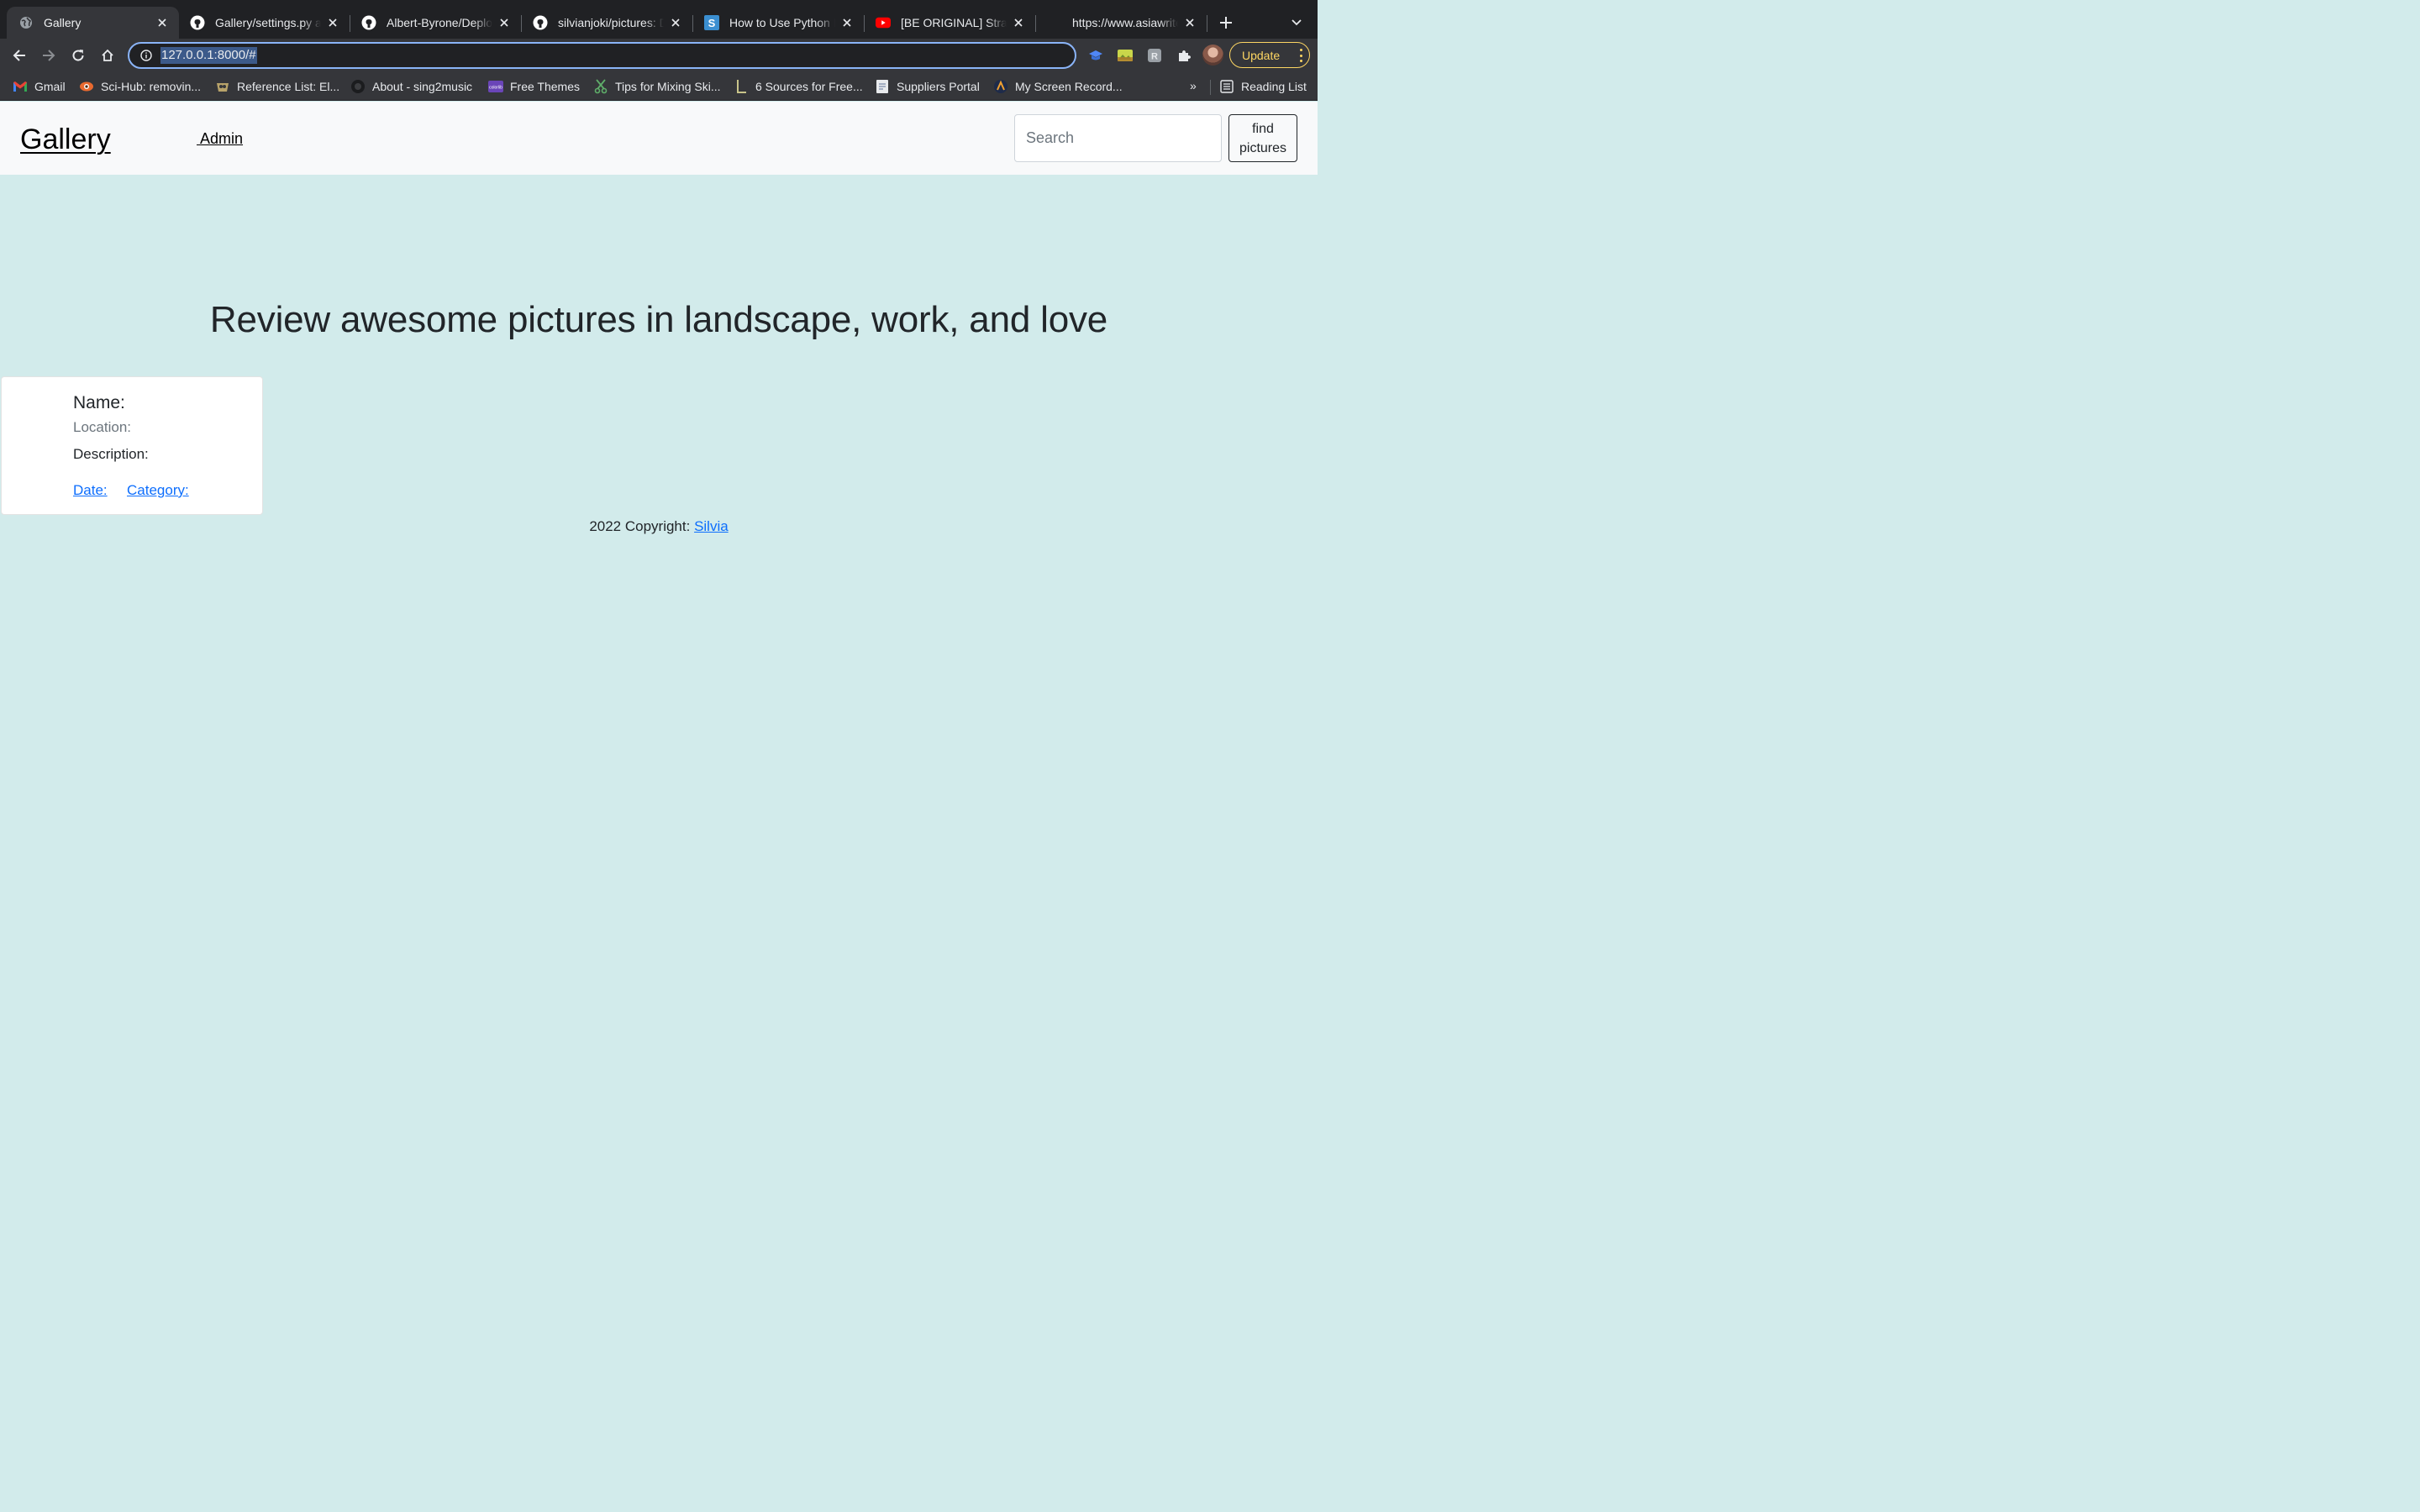 This screenshot has width=2420, height=1512. Describe the element at coordinates (21, 86) in the screenshot. I see `gmail-icon` at that location.